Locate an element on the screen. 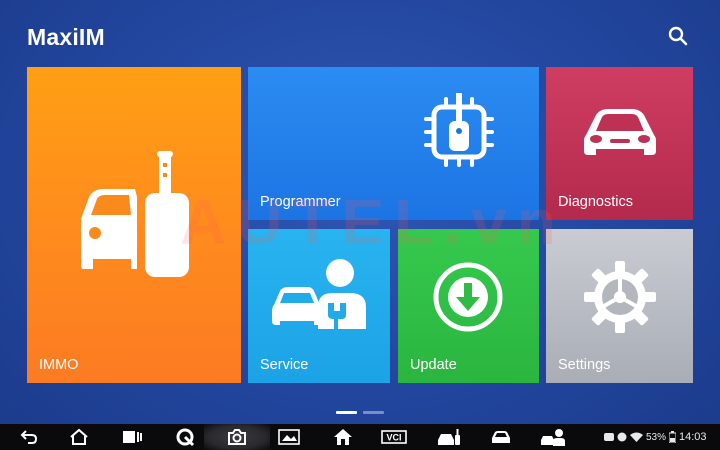 This screenshot has height=450, width=720. browser-icon is located at coordinates (185, 437).